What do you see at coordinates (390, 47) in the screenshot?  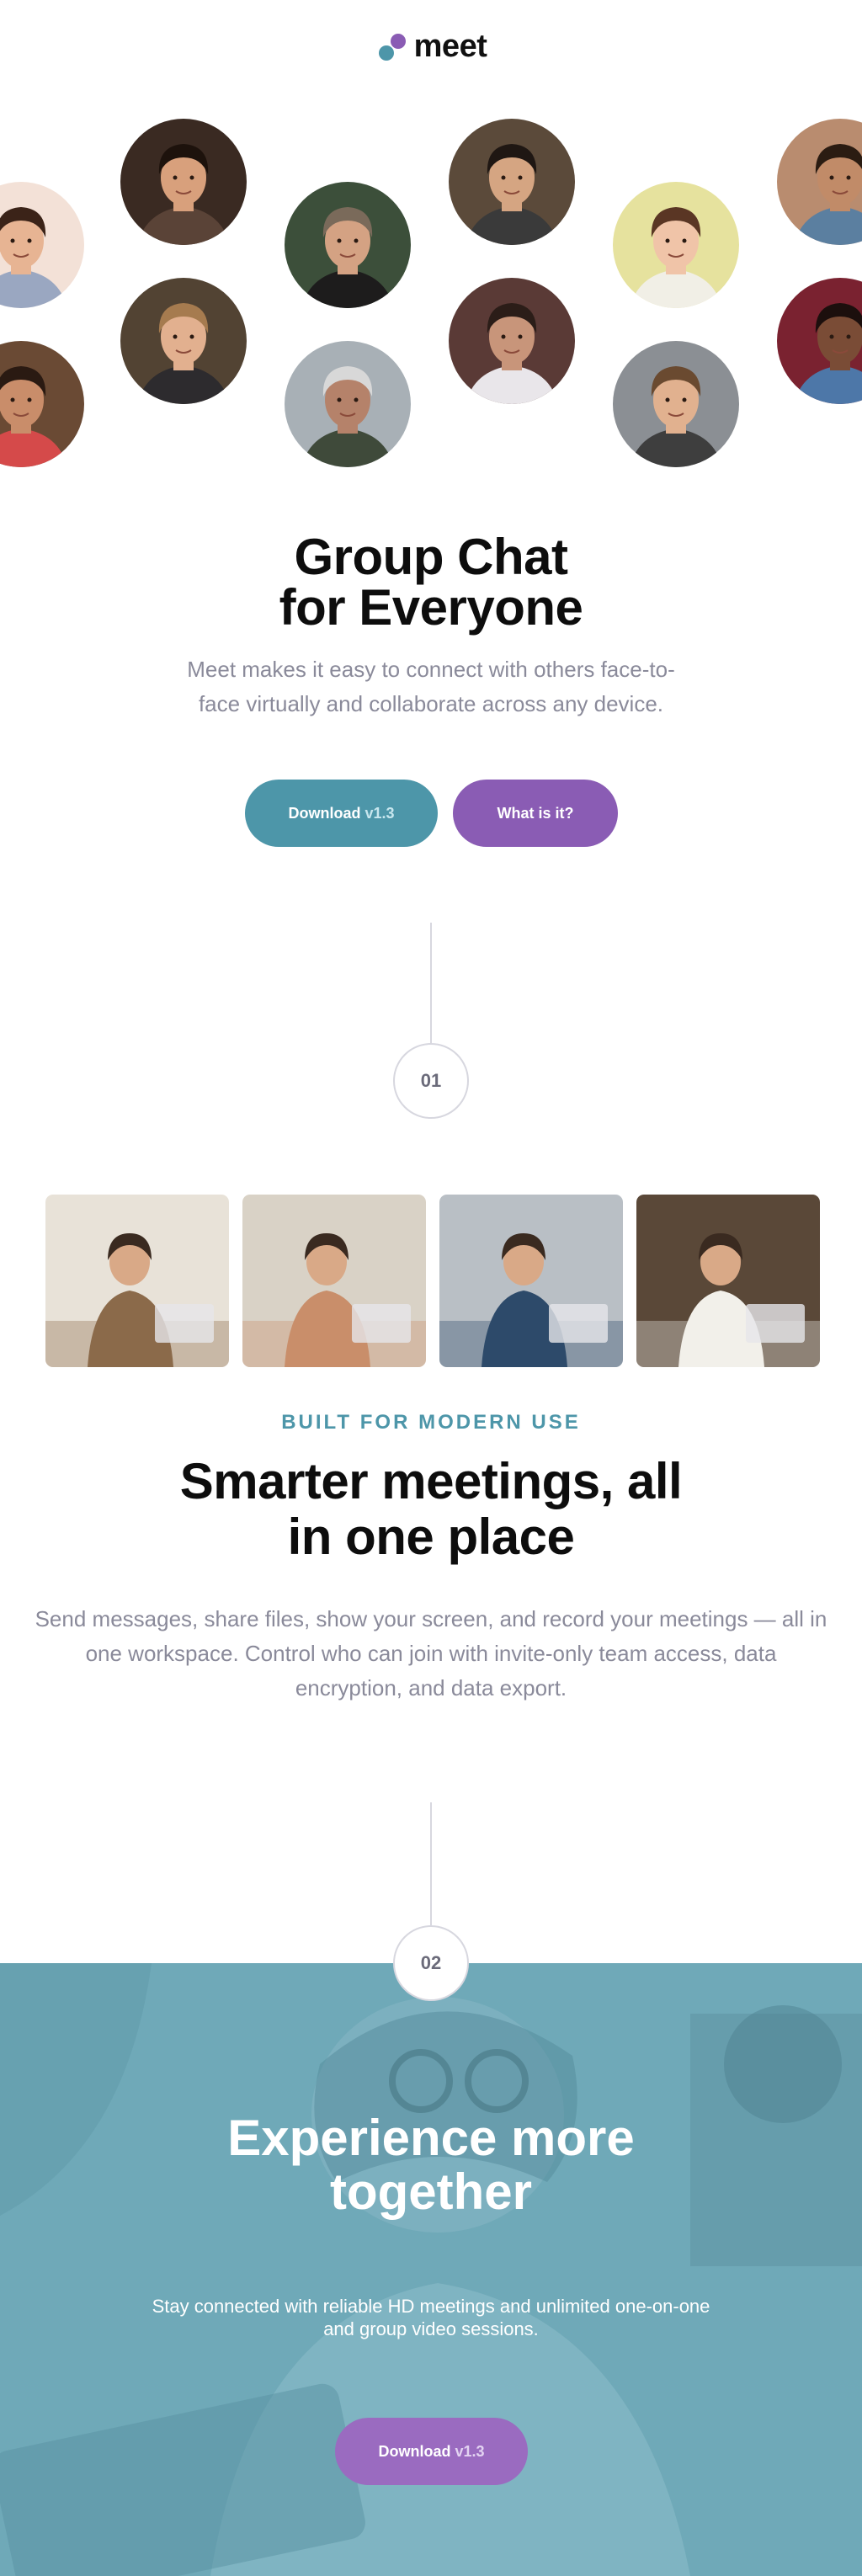 I see `meet-logo-icon` at bounding box center [390, 47].